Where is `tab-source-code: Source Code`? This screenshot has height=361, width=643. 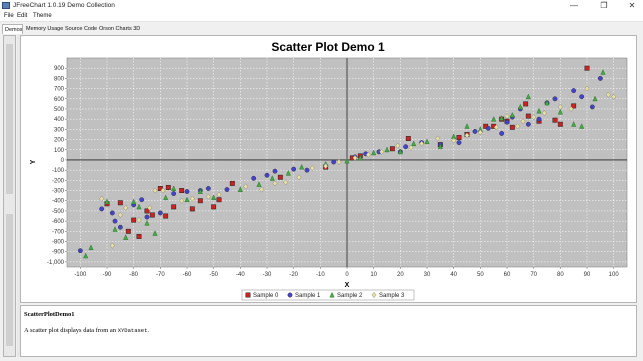
tab-source-code: Source Code is located at coordinates (80, 29).